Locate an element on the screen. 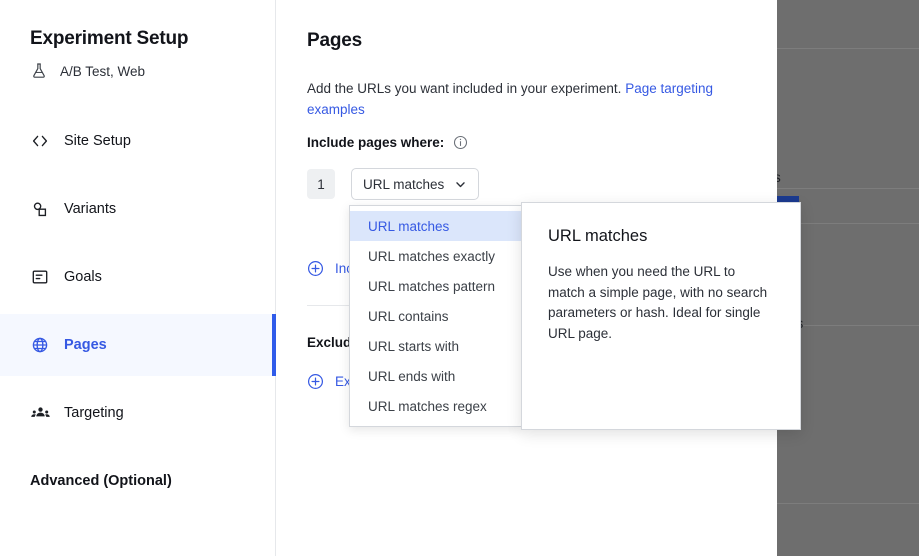 This screenshot has height=556, width=919. globe-icon is located at coordinates (40, 345).